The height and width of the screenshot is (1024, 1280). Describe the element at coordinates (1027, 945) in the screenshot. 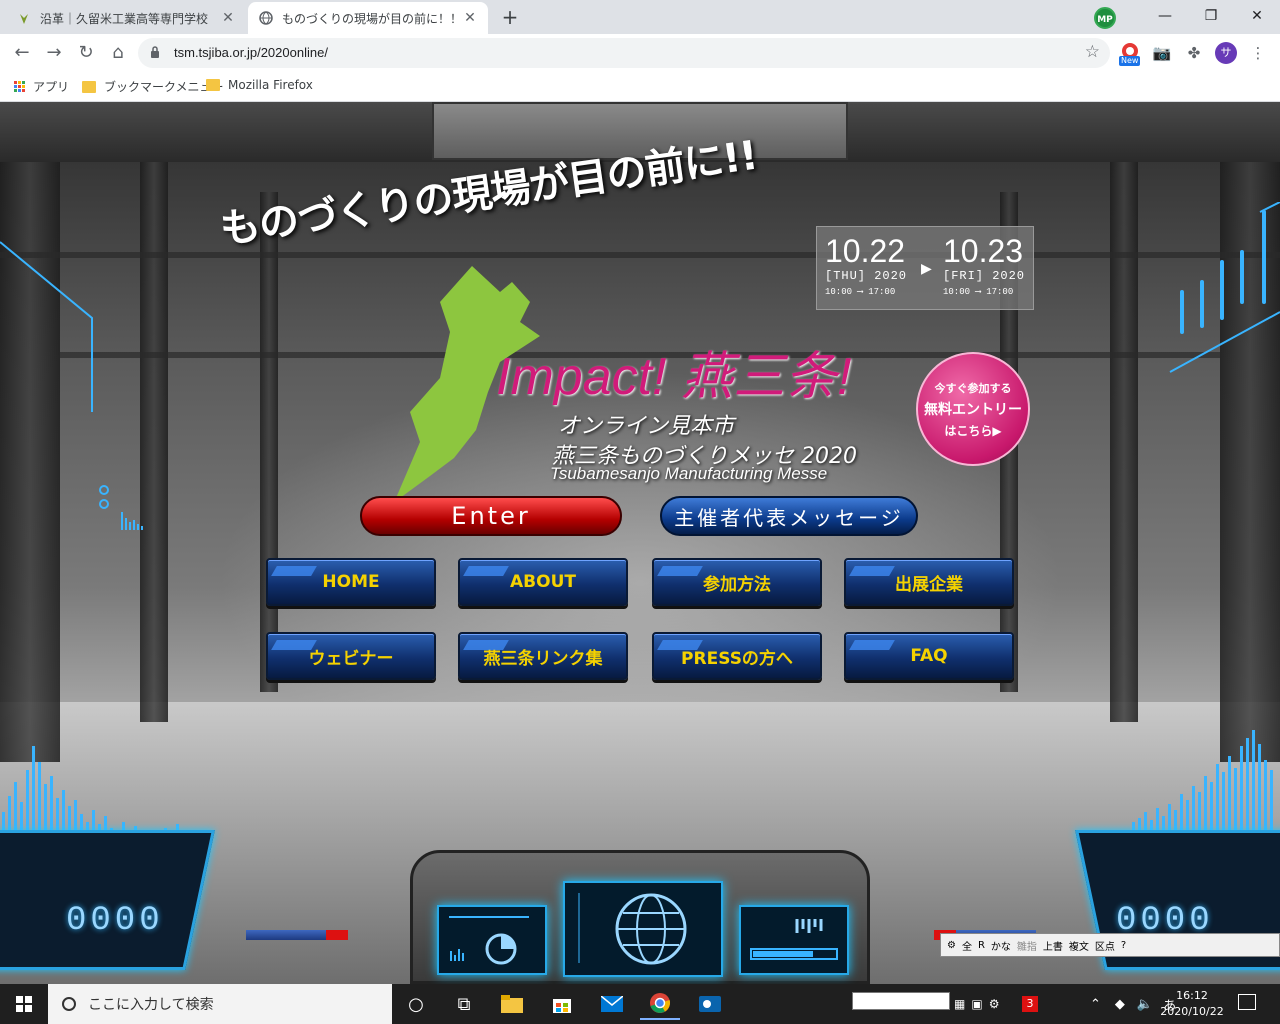

I see `ime-item: 雛指` at that location.